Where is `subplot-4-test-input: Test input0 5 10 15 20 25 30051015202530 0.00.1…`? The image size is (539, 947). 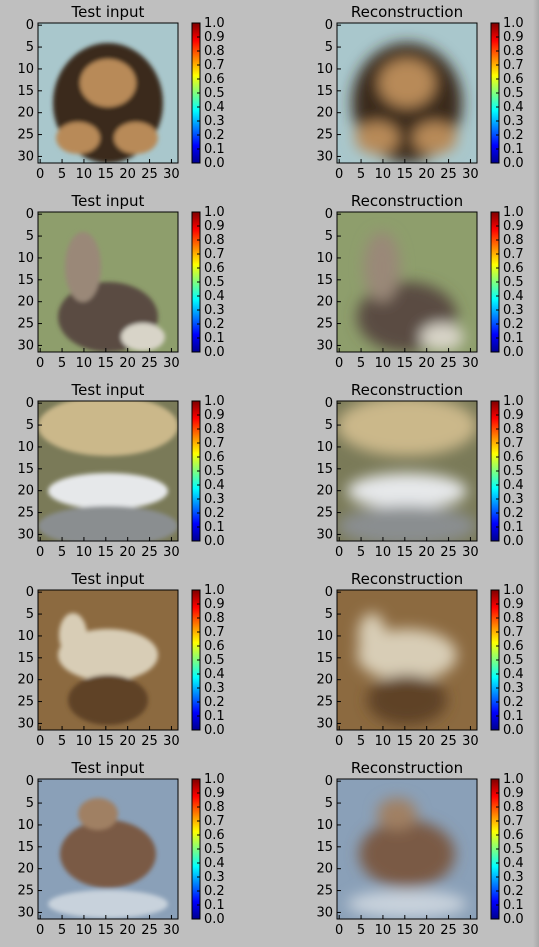 subplot-4-test-input: Test input0 5 10 15 20 25 30051015202530 0.00.1… is located at coordinates (120, 659).